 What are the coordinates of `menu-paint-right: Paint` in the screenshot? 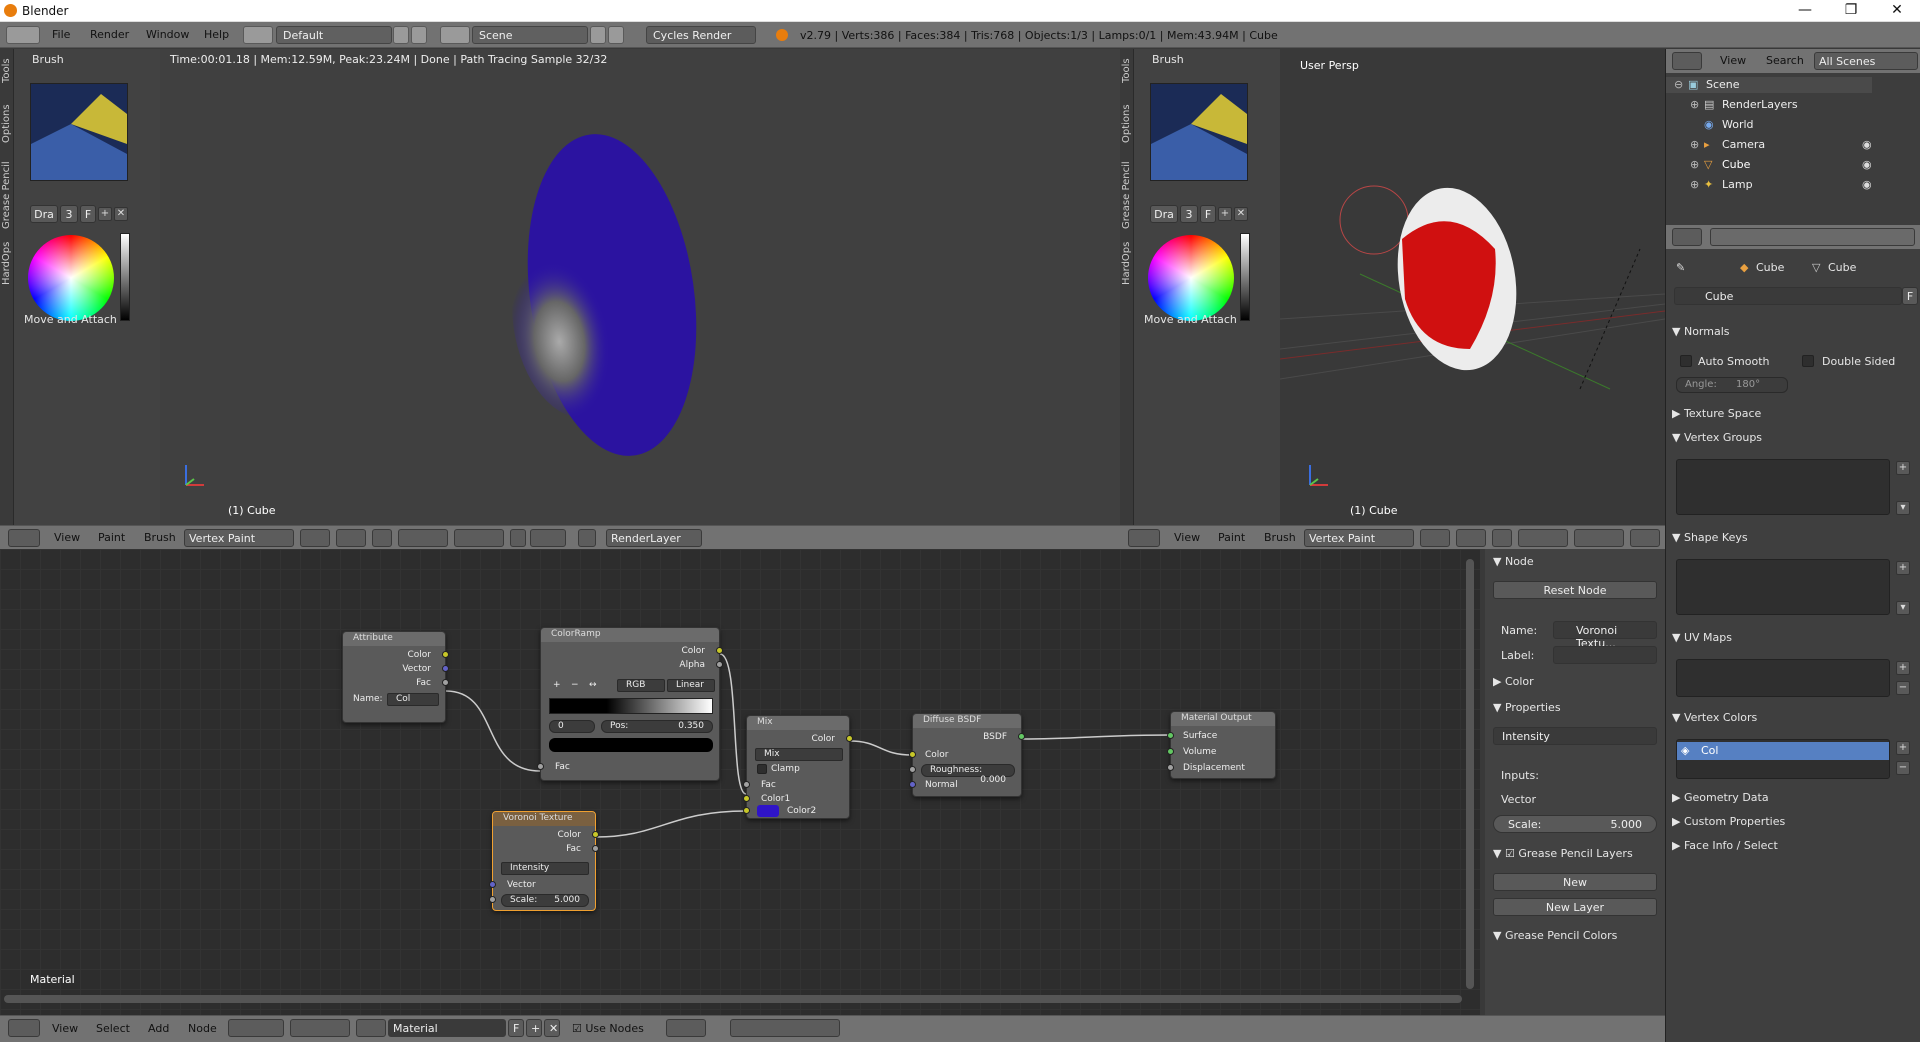 It's located at (1231, 537).